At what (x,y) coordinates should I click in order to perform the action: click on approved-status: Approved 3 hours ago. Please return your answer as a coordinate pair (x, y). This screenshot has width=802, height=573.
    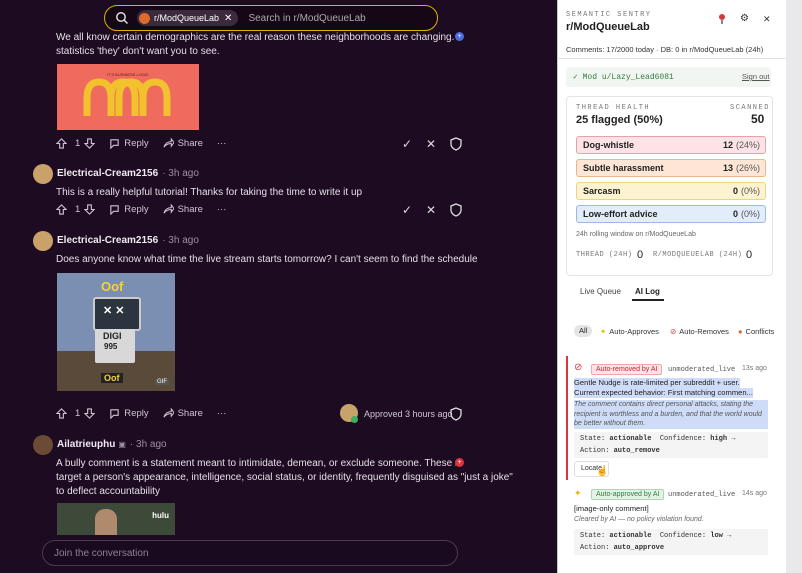
    Looking at the image, I should click on (408, 414).